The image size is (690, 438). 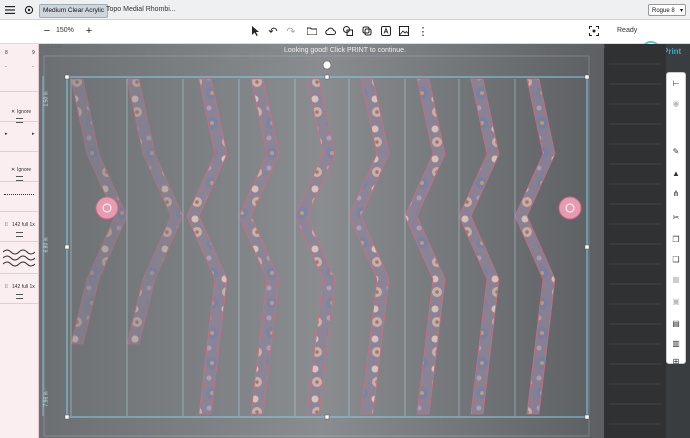 I want to click on undo-icon: ↶, so click(x=273, y=31).